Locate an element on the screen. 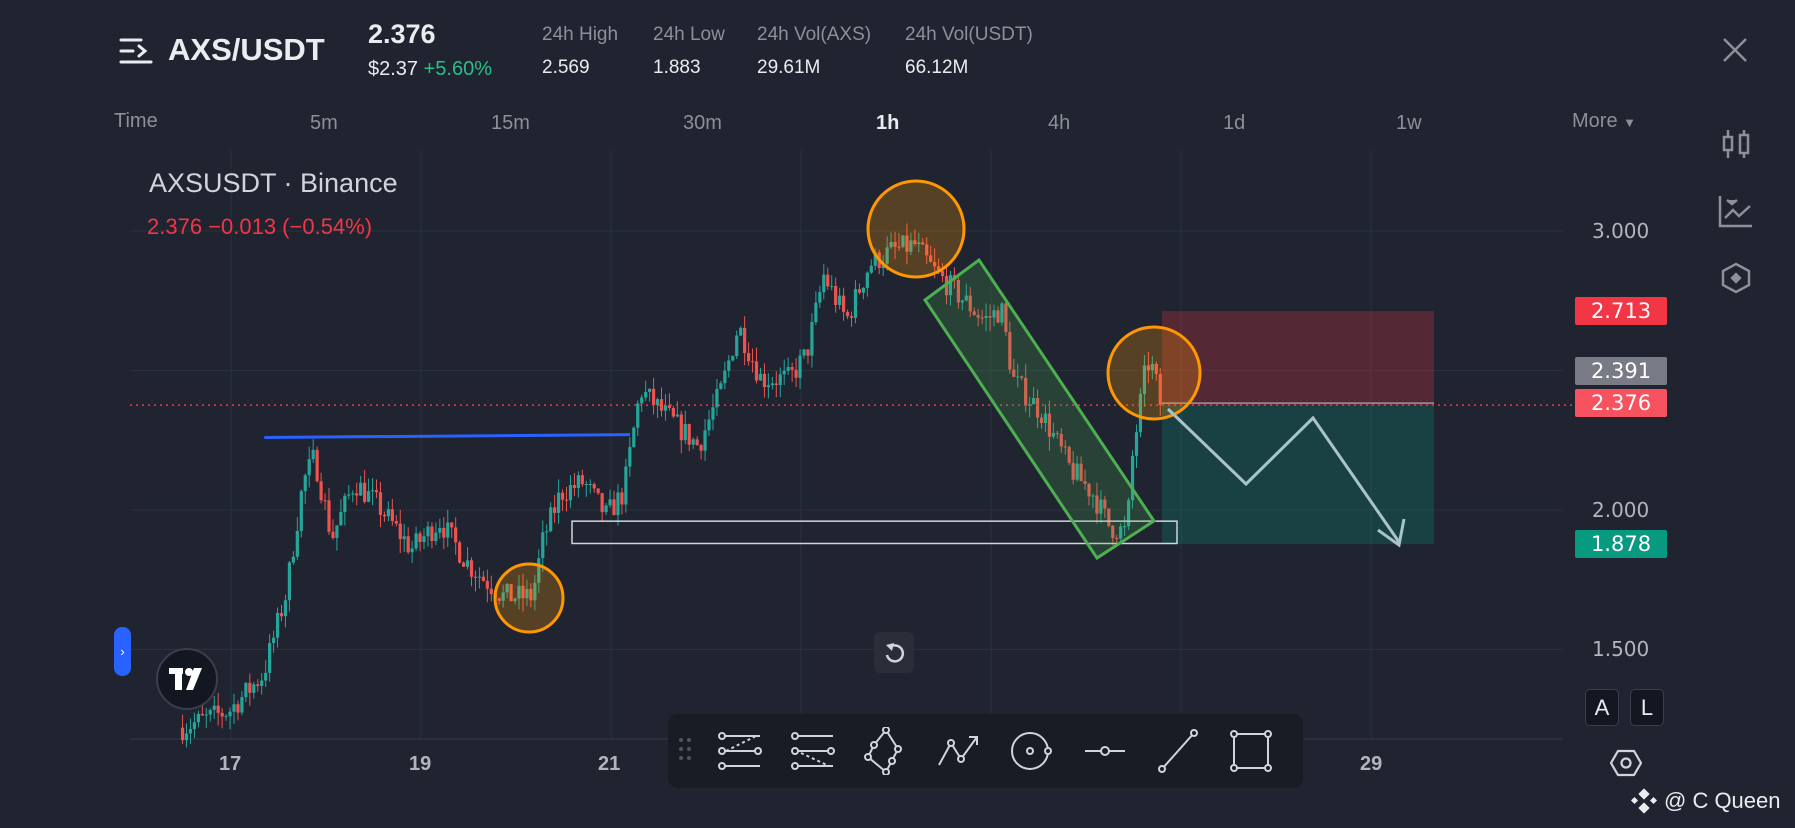 Image resolution: width=1795 pixels, height=828 pixels. stop-loss-zone is located at coordinates (1298, 358).